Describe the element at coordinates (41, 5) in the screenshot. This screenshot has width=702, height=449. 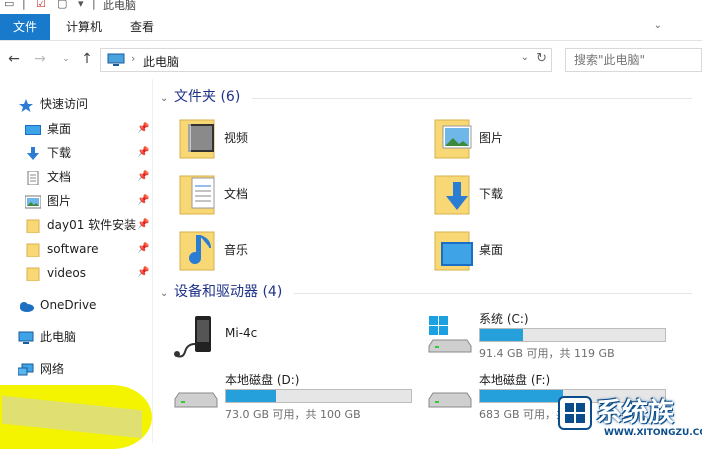
I see `properties-icon: ☑` at that location.